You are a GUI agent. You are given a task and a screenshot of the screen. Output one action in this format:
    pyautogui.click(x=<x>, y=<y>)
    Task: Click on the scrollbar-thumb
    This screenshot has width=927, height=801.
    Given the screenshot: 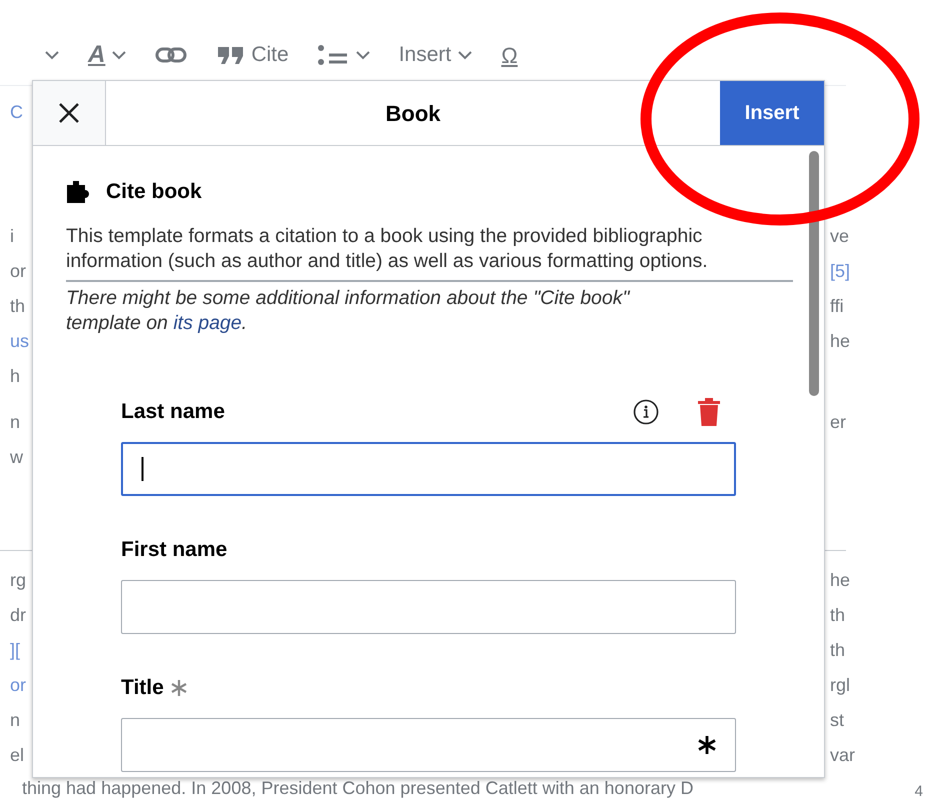 What is the action you would take?
    pyautogui.click(x=814, y=273)
    